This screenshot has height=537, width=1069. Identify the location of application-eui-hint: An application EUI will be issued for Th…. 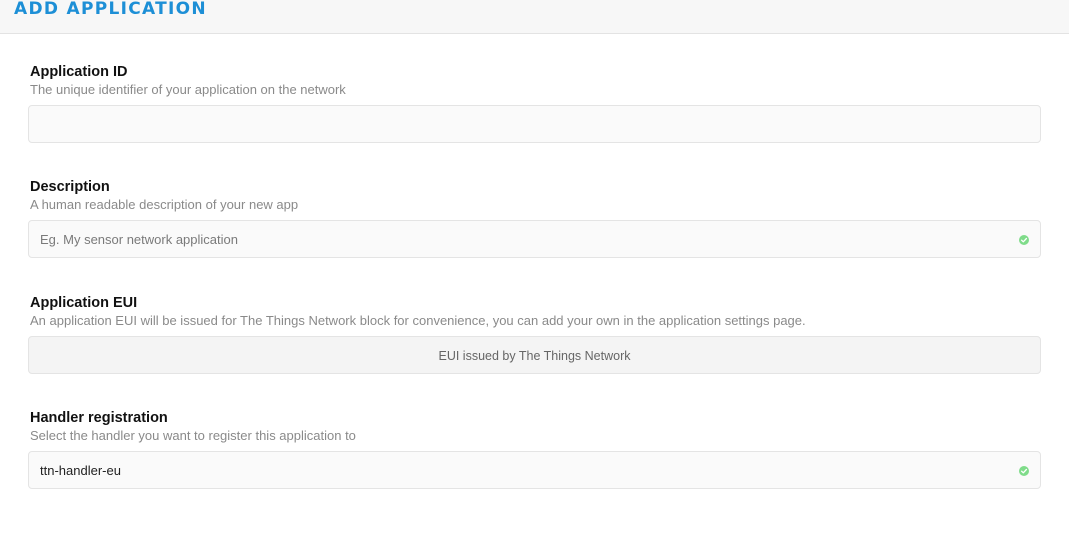
(418, 320).